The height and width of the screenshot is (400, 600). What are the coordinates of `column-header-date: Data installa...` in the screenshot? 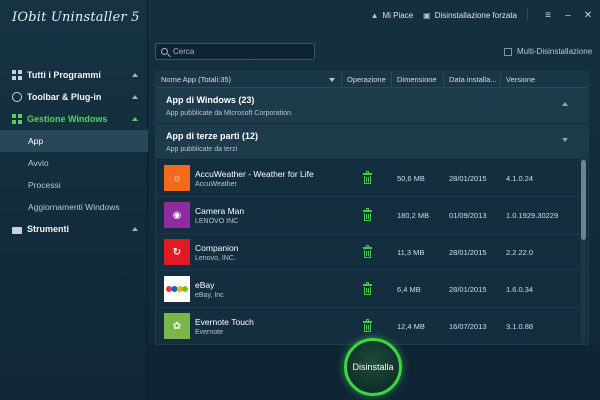 It's located at (472, 80).